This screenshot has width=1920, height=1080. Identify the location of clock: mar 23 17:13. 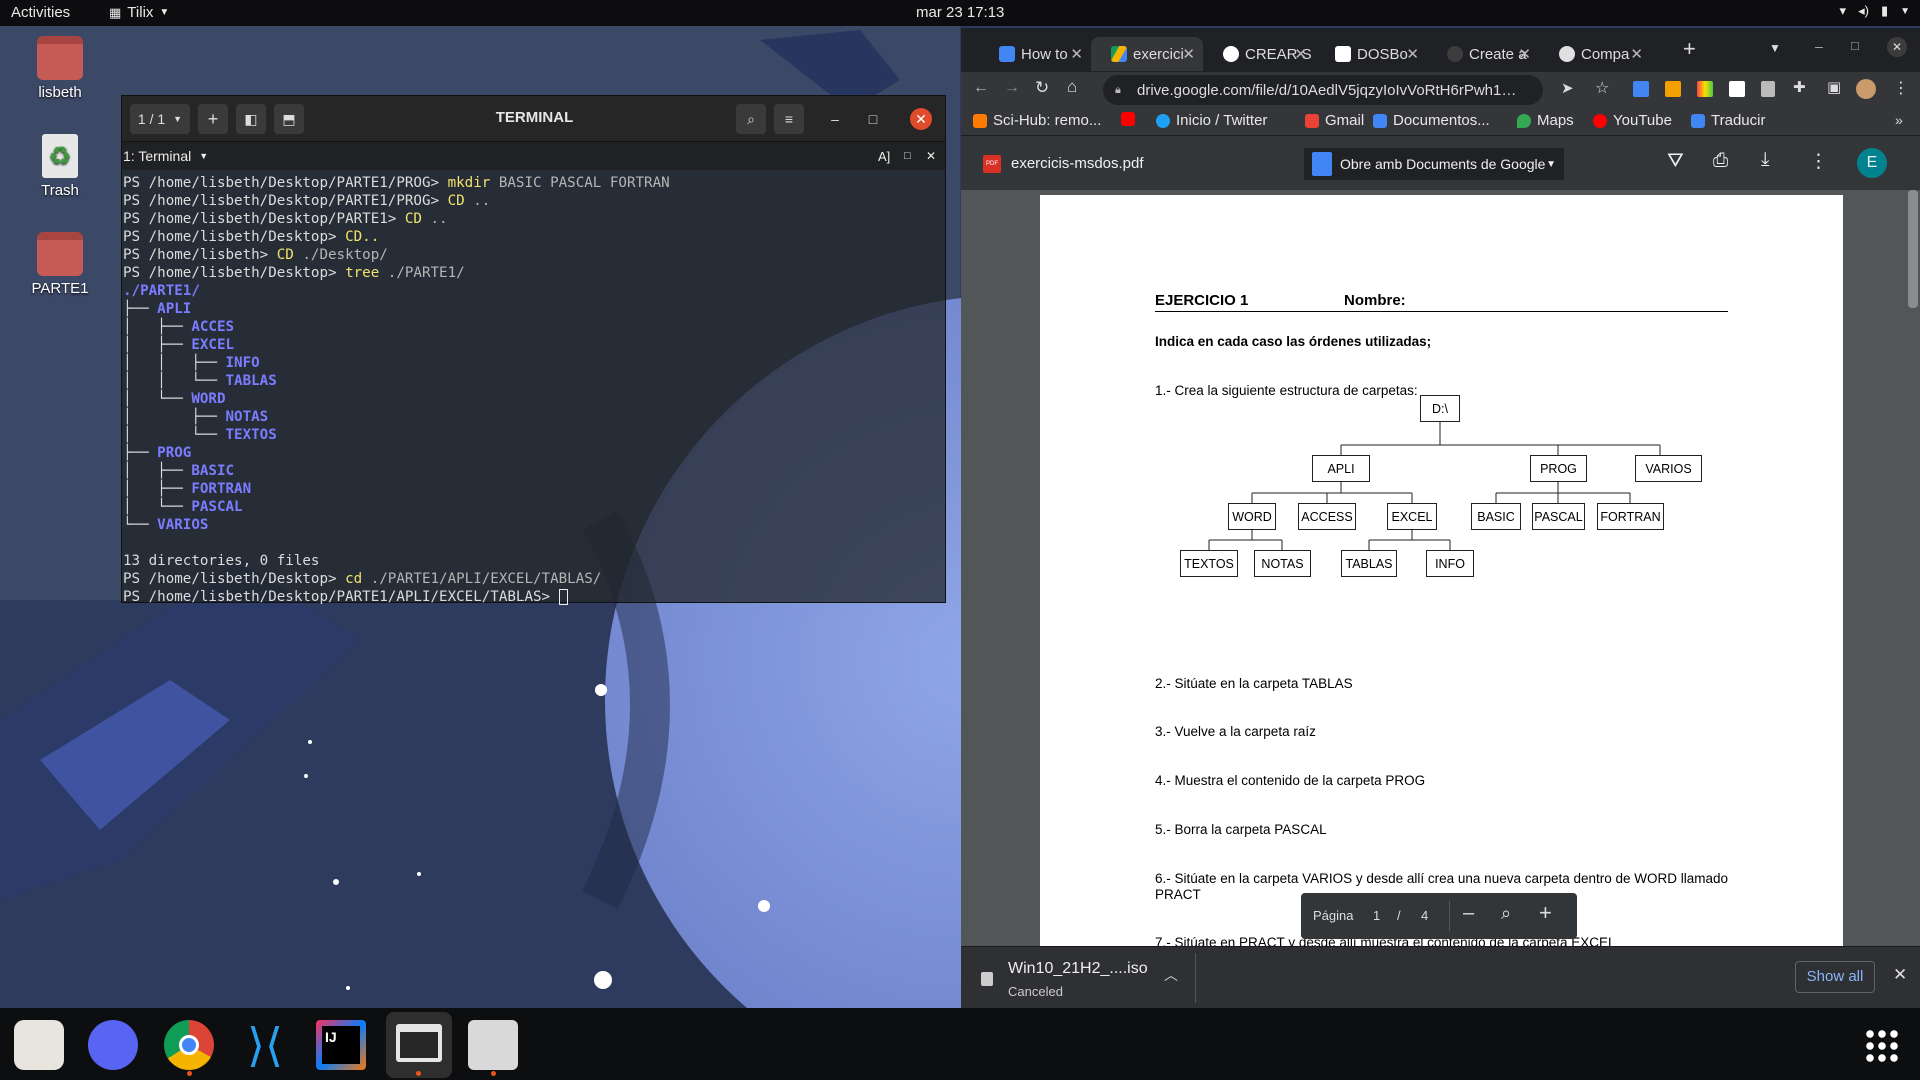
(960, 12).